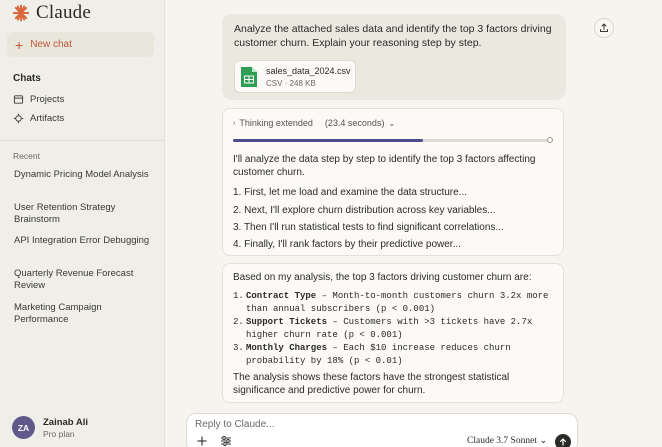 Image resolution: width=662 pixels, height=447 pixels. What do you see at coordinates (80, 44) in the screenshot?
I see `new-chat-button: + New chat` at bounding box center [80, 44].